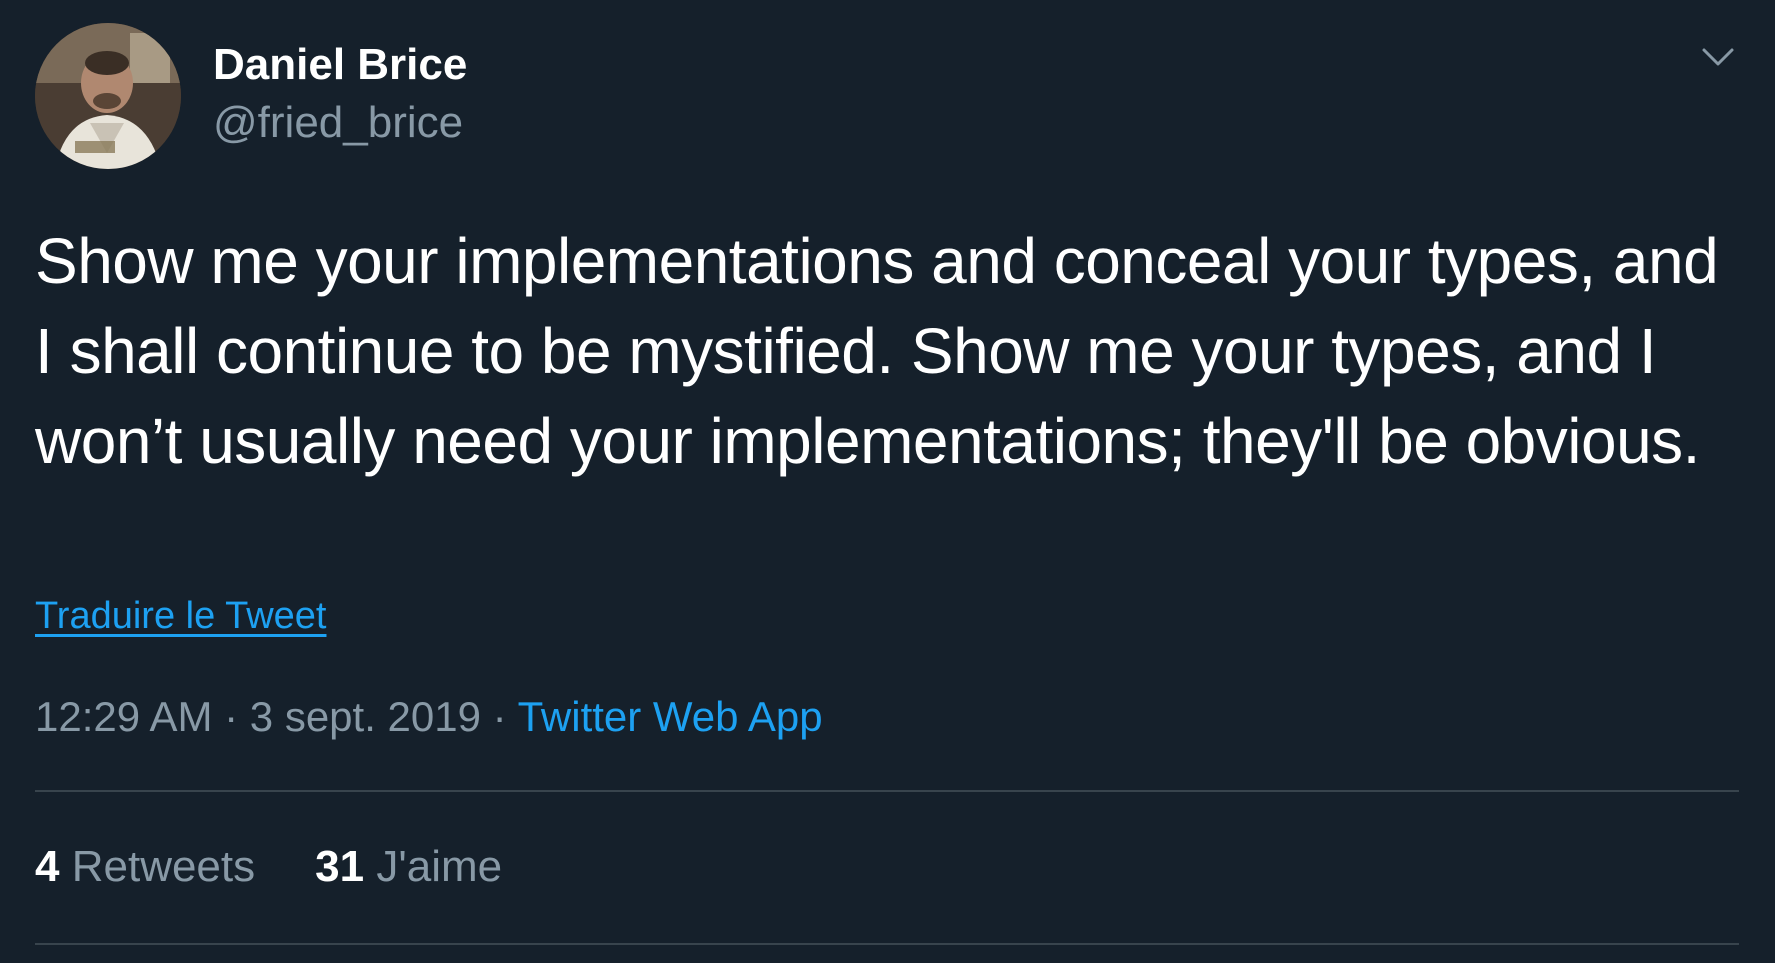 This screenshot has width=1775, height=963. Describe the element at coordinates (338, 123) in the screenshot. I see `author-handle: @fried_brice` at that location.